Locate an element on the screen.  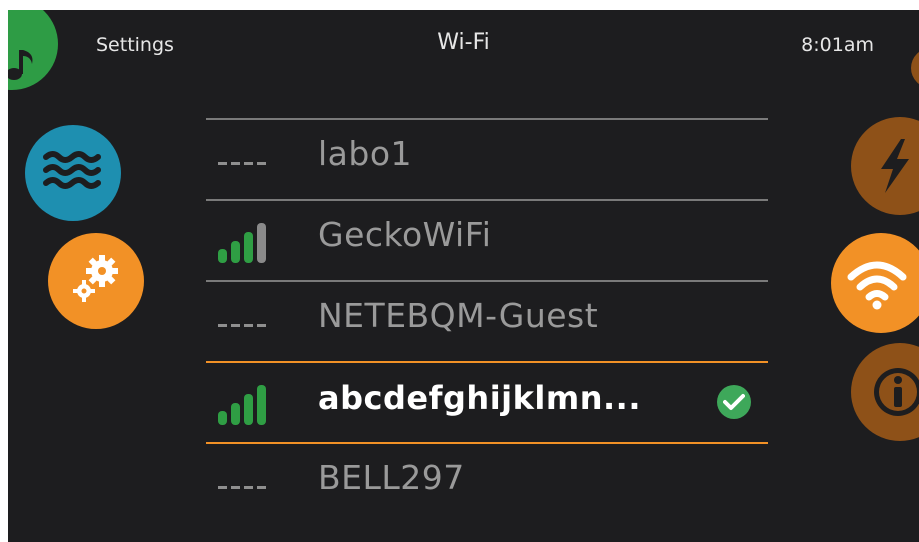
music-button is located at coordinates (33, 50).